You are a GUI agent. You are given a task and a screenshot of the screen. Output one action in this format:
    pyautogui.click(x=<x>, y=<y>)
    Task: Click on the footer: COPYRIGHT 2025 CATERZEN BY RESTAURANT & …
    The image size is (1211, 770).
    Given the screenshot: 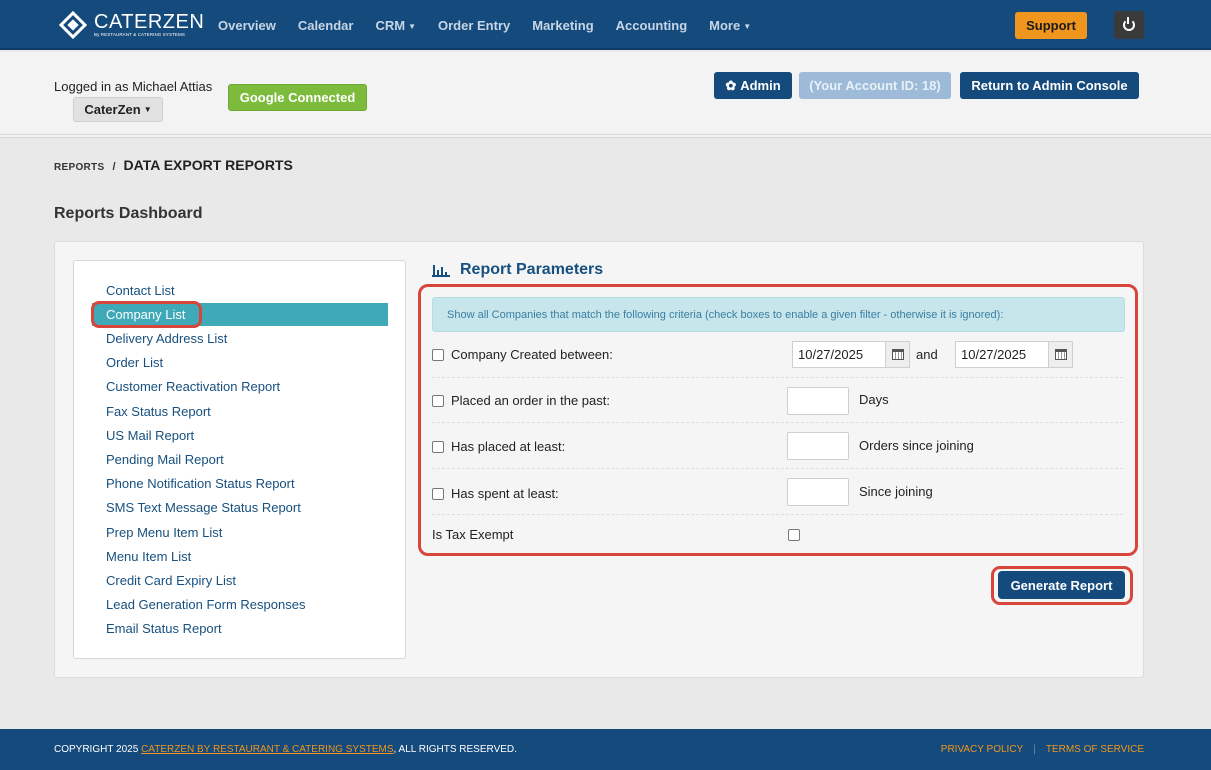 What is the action you would take?
    pyautogui.click(x=605, y=749)
    